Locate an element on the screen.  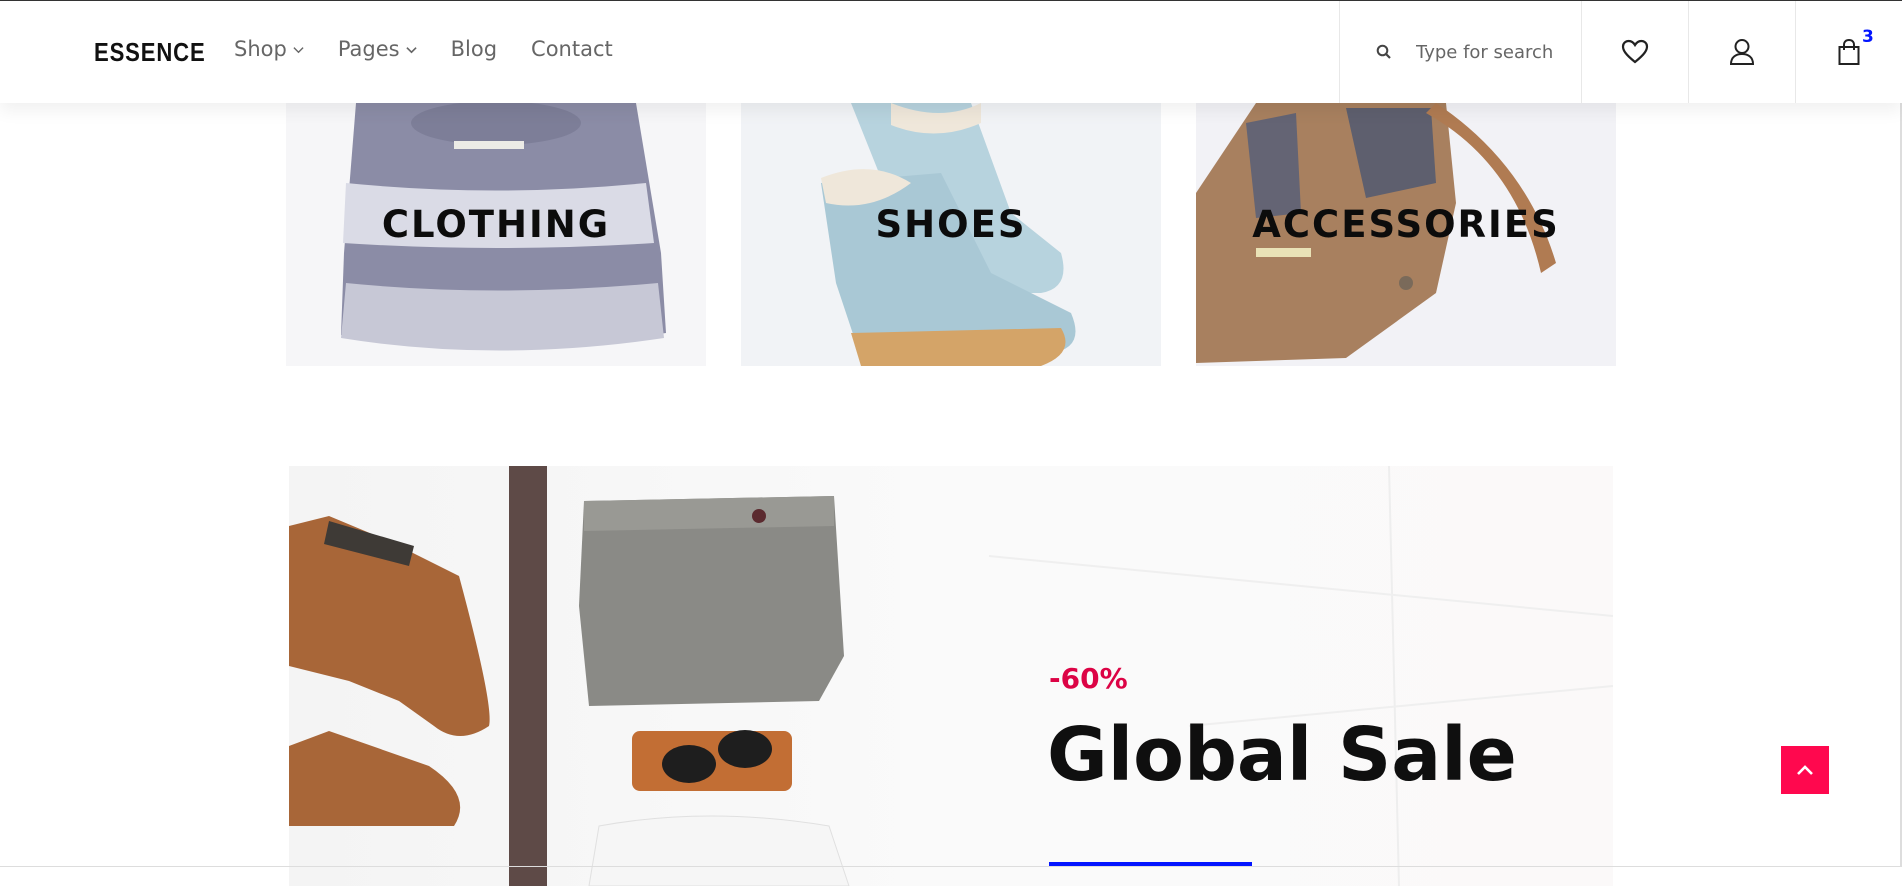
site-logo: ESSENCE is located at coordinates (150, 52).